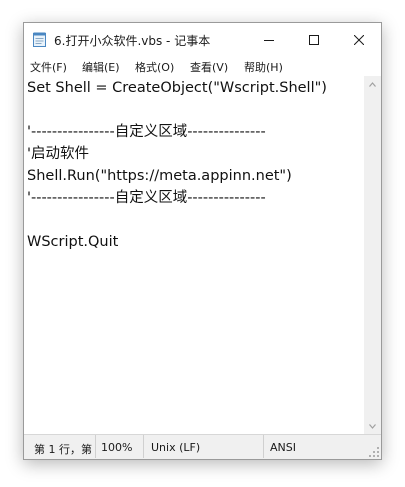 This screenshot has width=405, height=487. Describe the element at coordinates (374, 452) in the screenshot. I see `resize-grip-icon` at that location.